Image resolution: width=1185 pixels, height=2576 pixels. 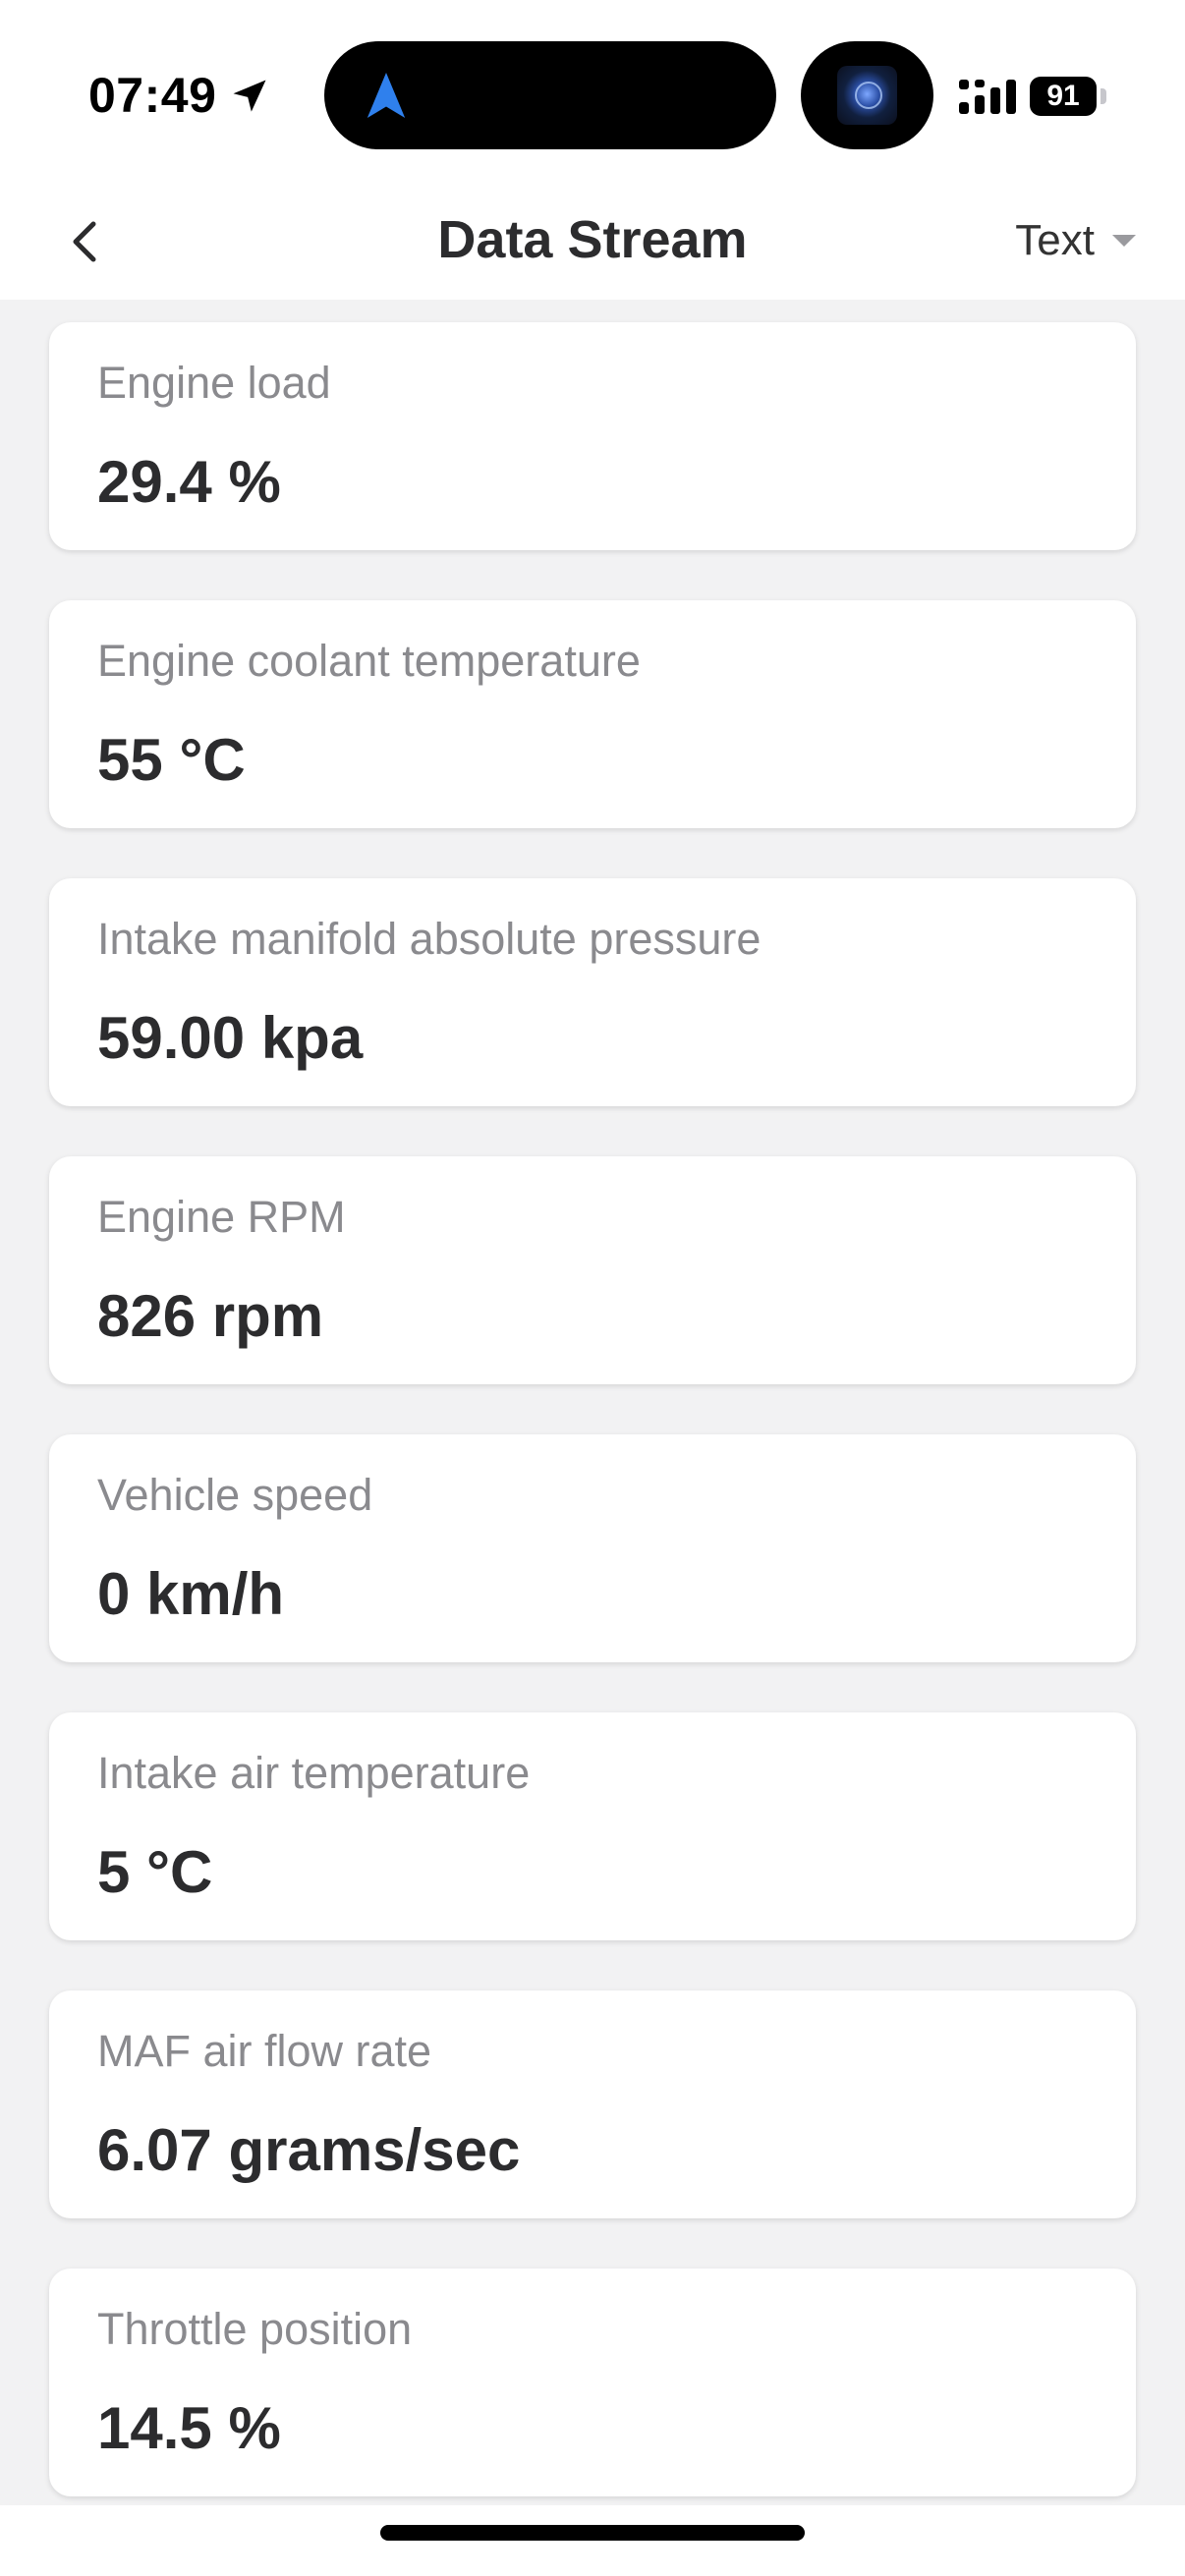 I want to click on data-value: 29.4 %, so click(x=189, y=482).